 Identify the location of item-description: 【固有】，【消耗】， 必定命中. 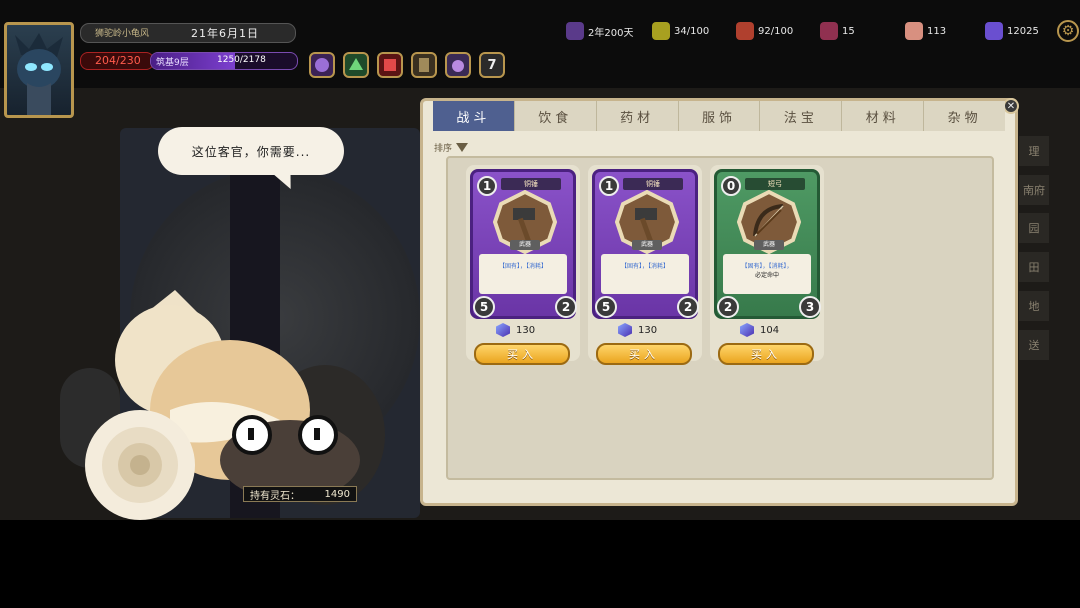
(767, 274).